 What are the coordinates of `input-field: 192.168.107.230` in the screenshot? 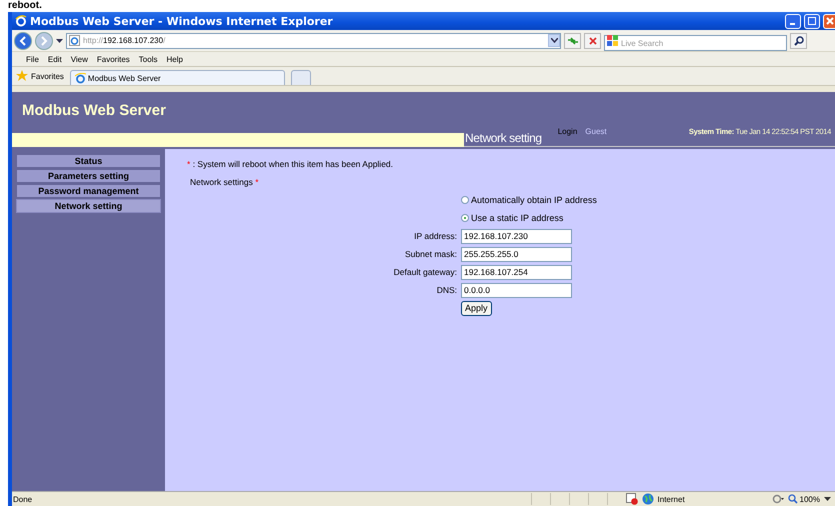 It's located at (516, 236).